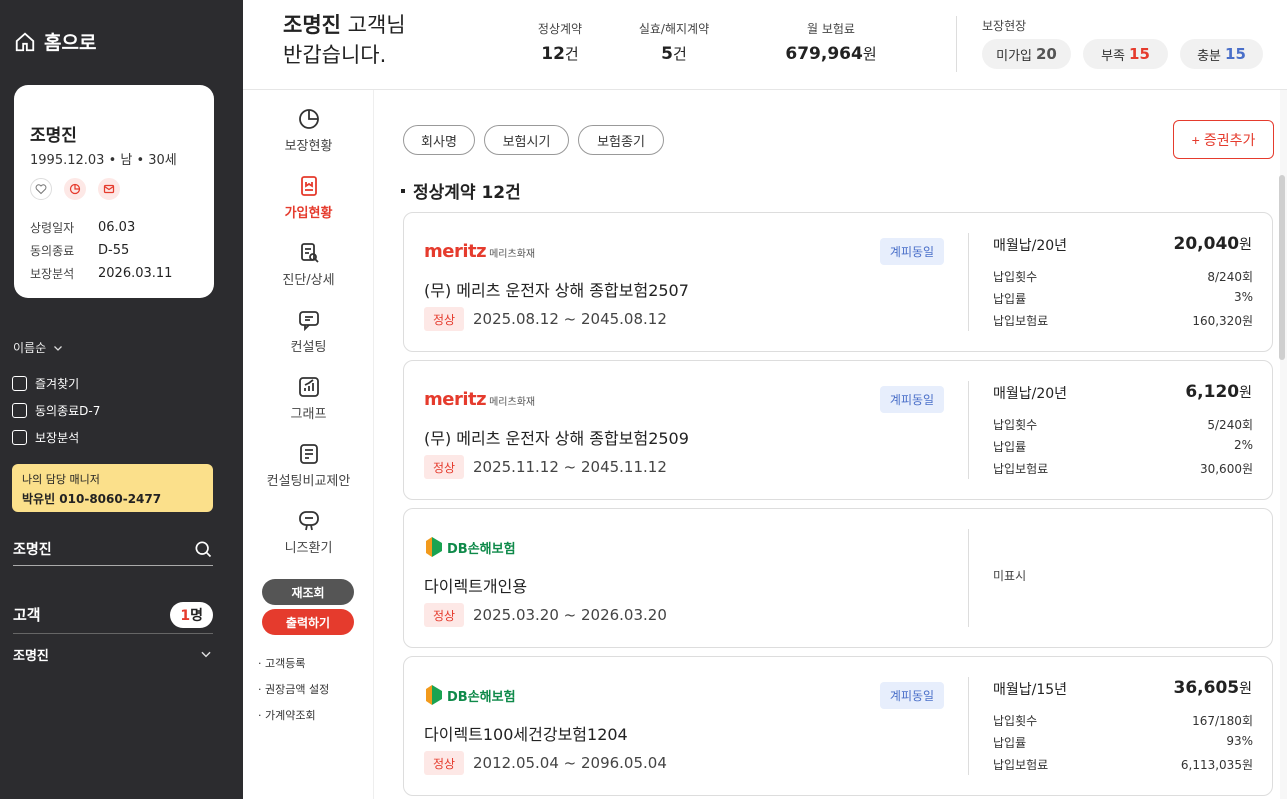  I want to click on monthly-premium: 20,040원, so click(1213, 244).